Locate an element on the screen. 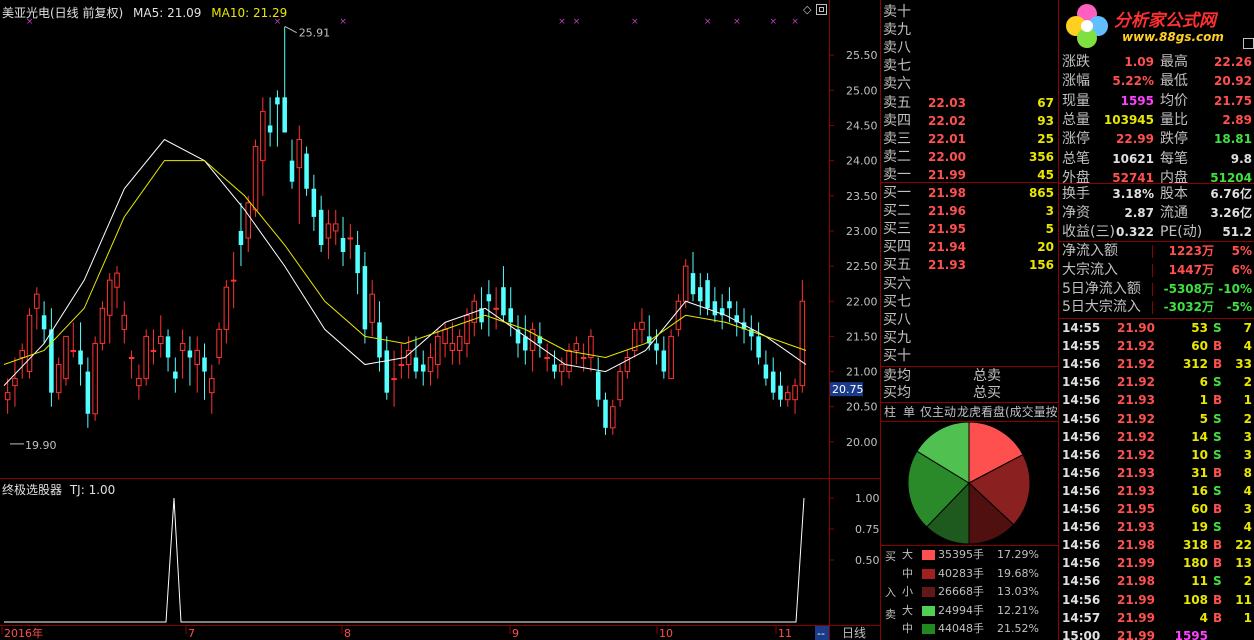 This screenshot has width=1254, height=640. ask-row: 卖八 is located at coordinates (970, 48).